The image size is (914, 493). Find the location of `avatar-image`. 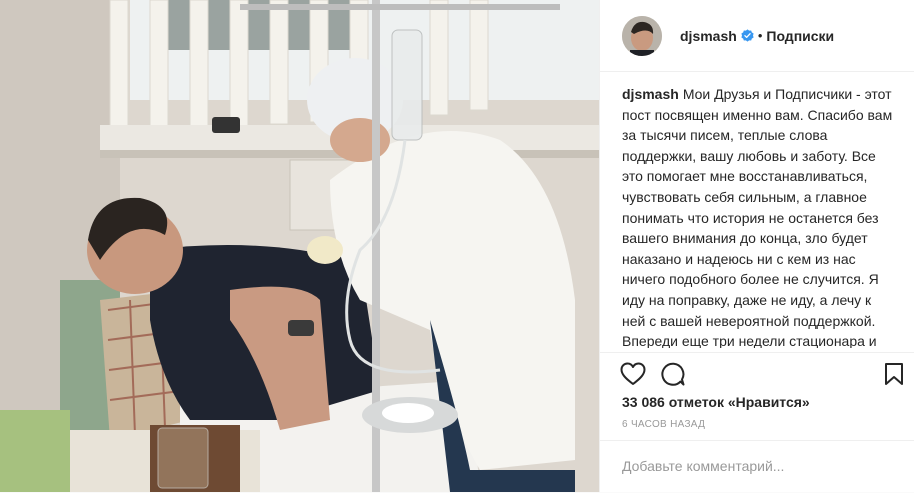

avatar-image is located at coordinates (642, 35).